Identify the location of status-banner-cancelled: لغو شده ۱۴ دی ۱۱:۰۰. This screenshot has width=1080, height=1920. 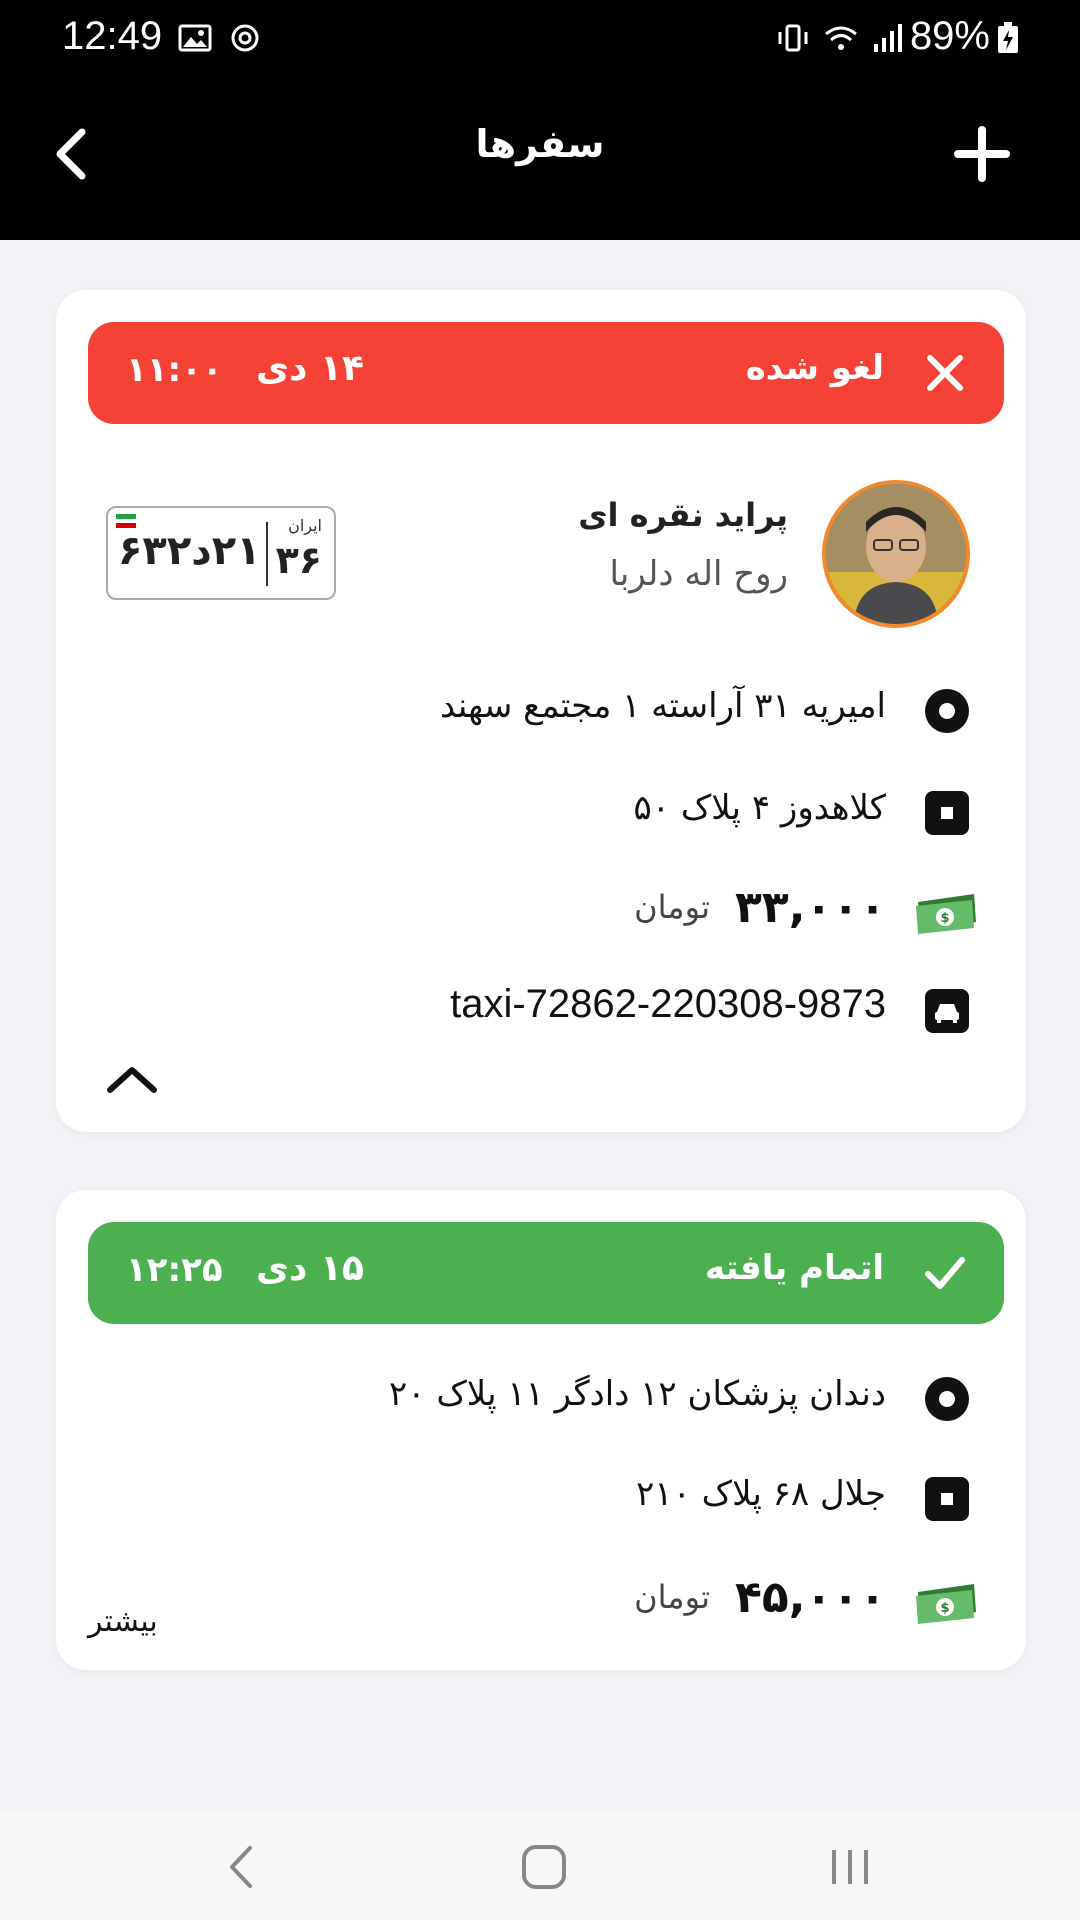
(546, 373).